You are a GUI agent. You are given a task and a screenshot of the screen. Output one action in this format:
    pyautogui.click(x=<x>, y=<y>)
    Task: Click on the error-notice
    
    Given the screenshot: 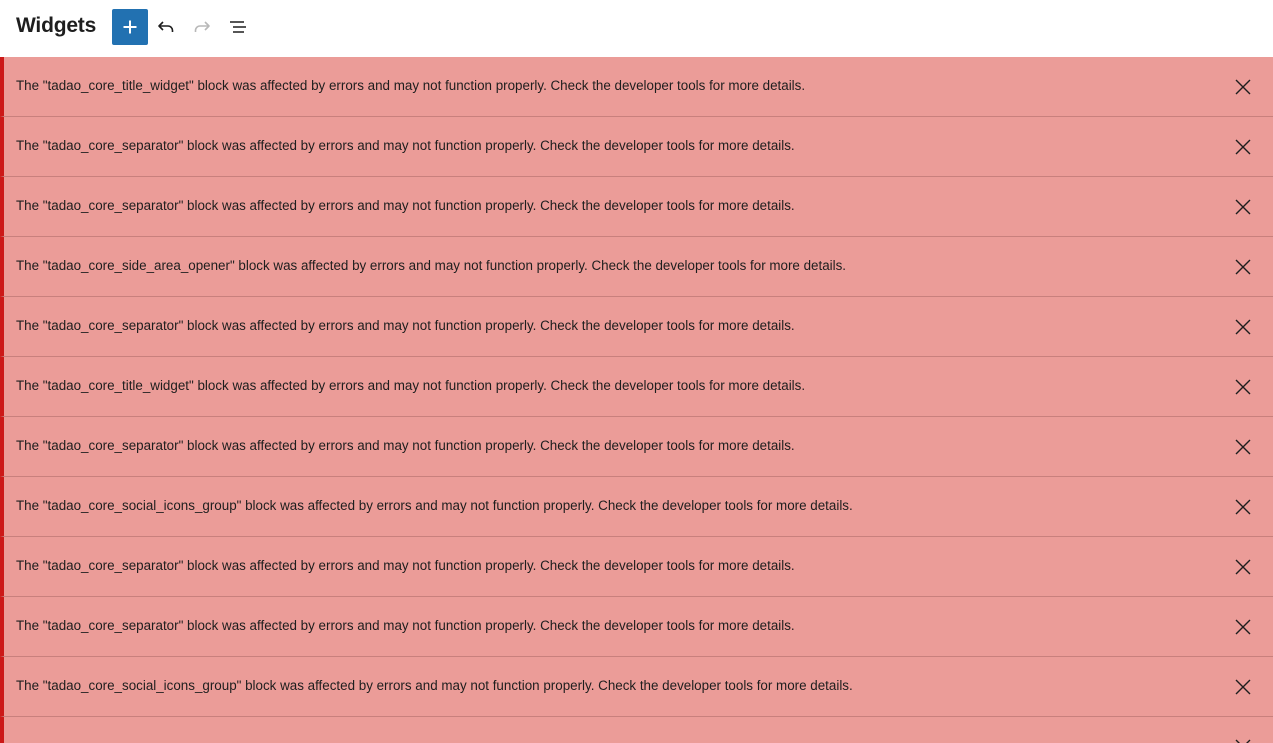 What is the action you would take?
    pyautogui.click(x=636, y=730)
    